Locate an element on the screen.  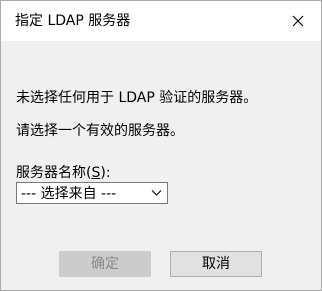
close-icon is located at coordinates (298, 21).